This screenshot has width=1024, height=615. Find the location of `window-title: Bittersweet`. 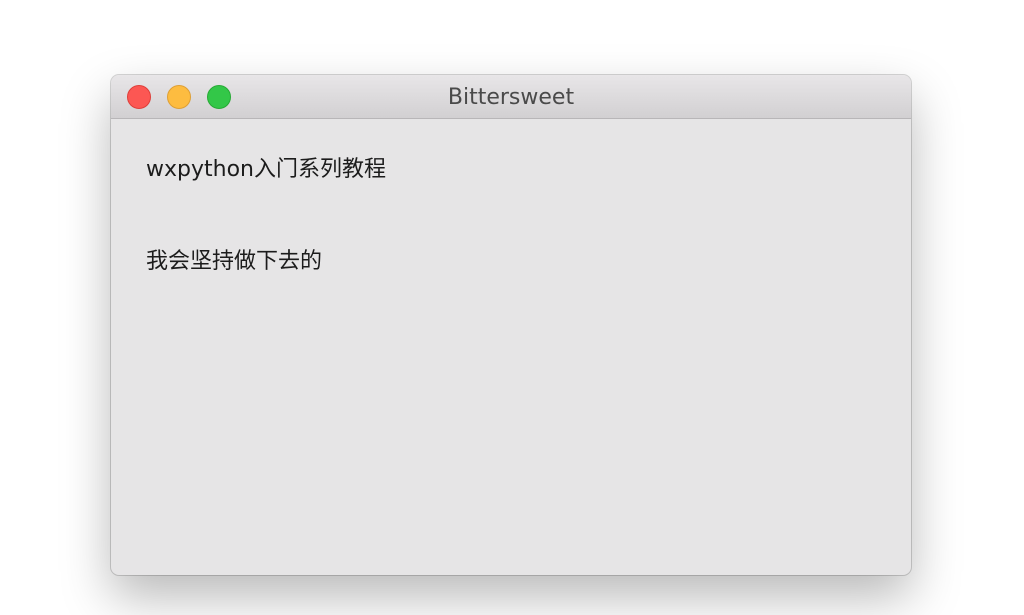

window-title: Bittersweet is located at coordinates (511, 97).